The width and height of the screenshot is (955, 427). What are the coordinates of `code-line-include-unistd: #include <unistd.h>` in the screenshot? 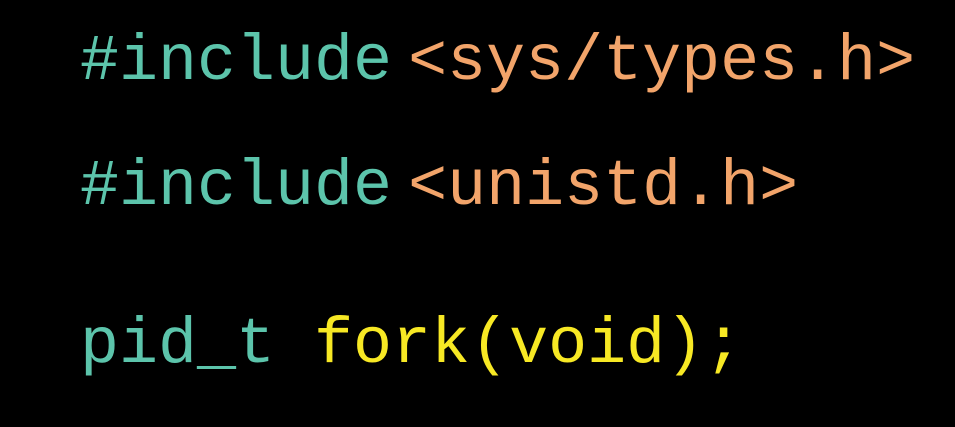 It's located at (439, 187).